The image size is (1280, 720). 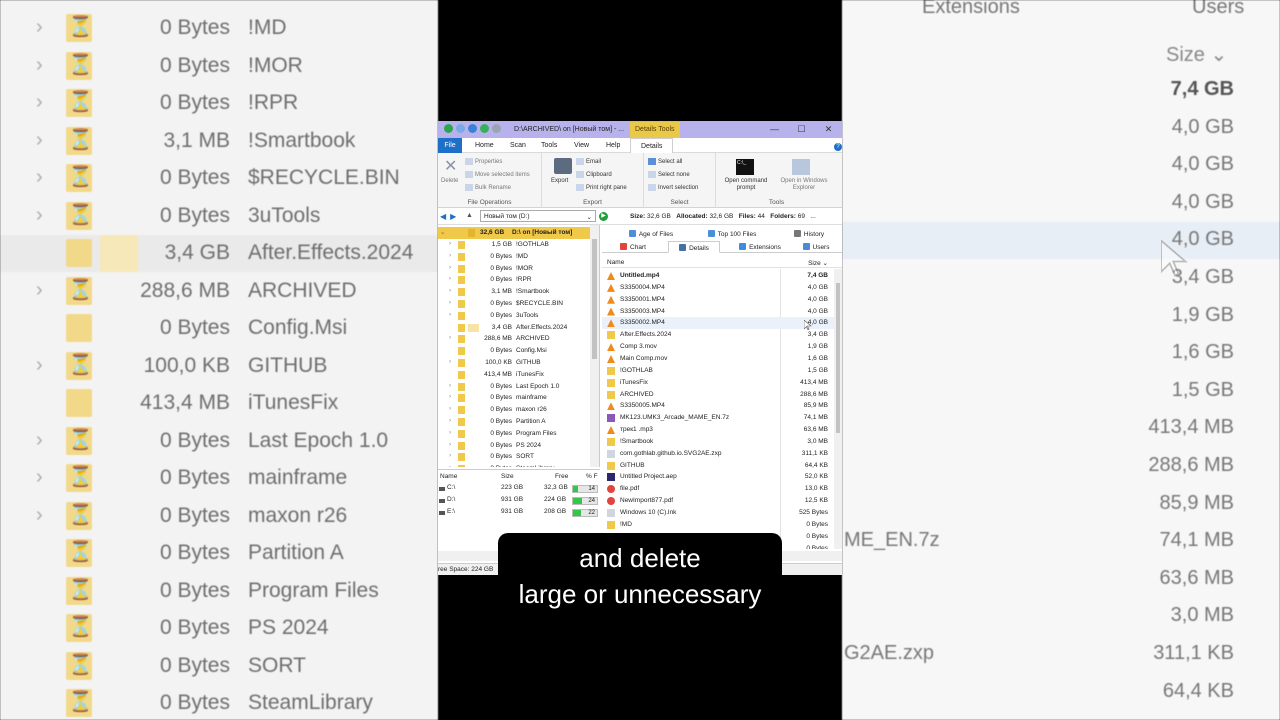 I want to click on properties-button: Properties, so click(x=483, y=161).